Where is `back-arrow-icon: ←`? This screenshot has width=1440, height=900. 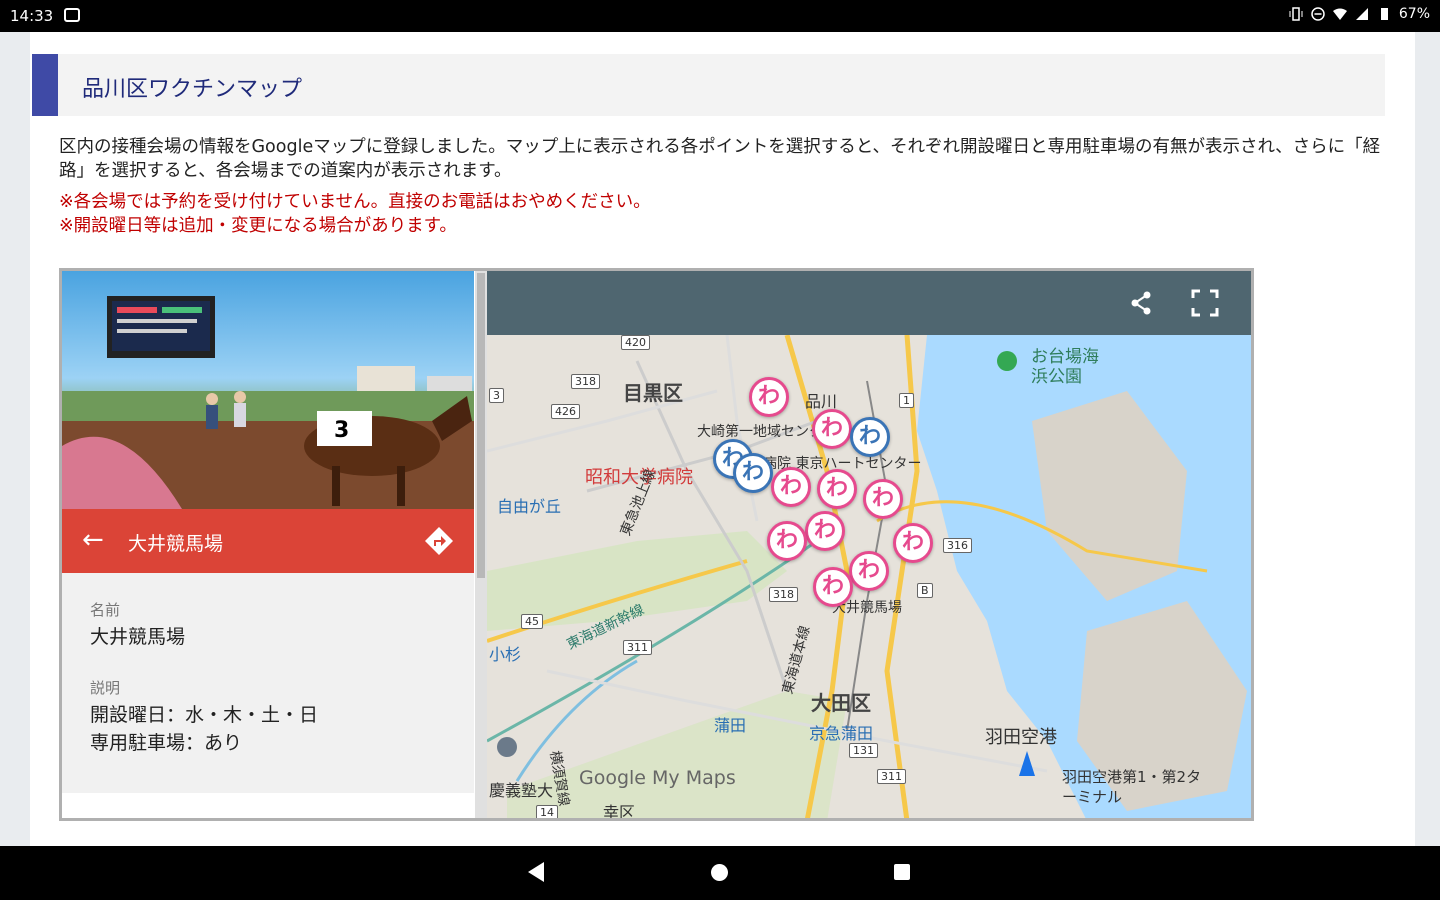 back-arrow-icon: ← is located at coordinates (93, 540).